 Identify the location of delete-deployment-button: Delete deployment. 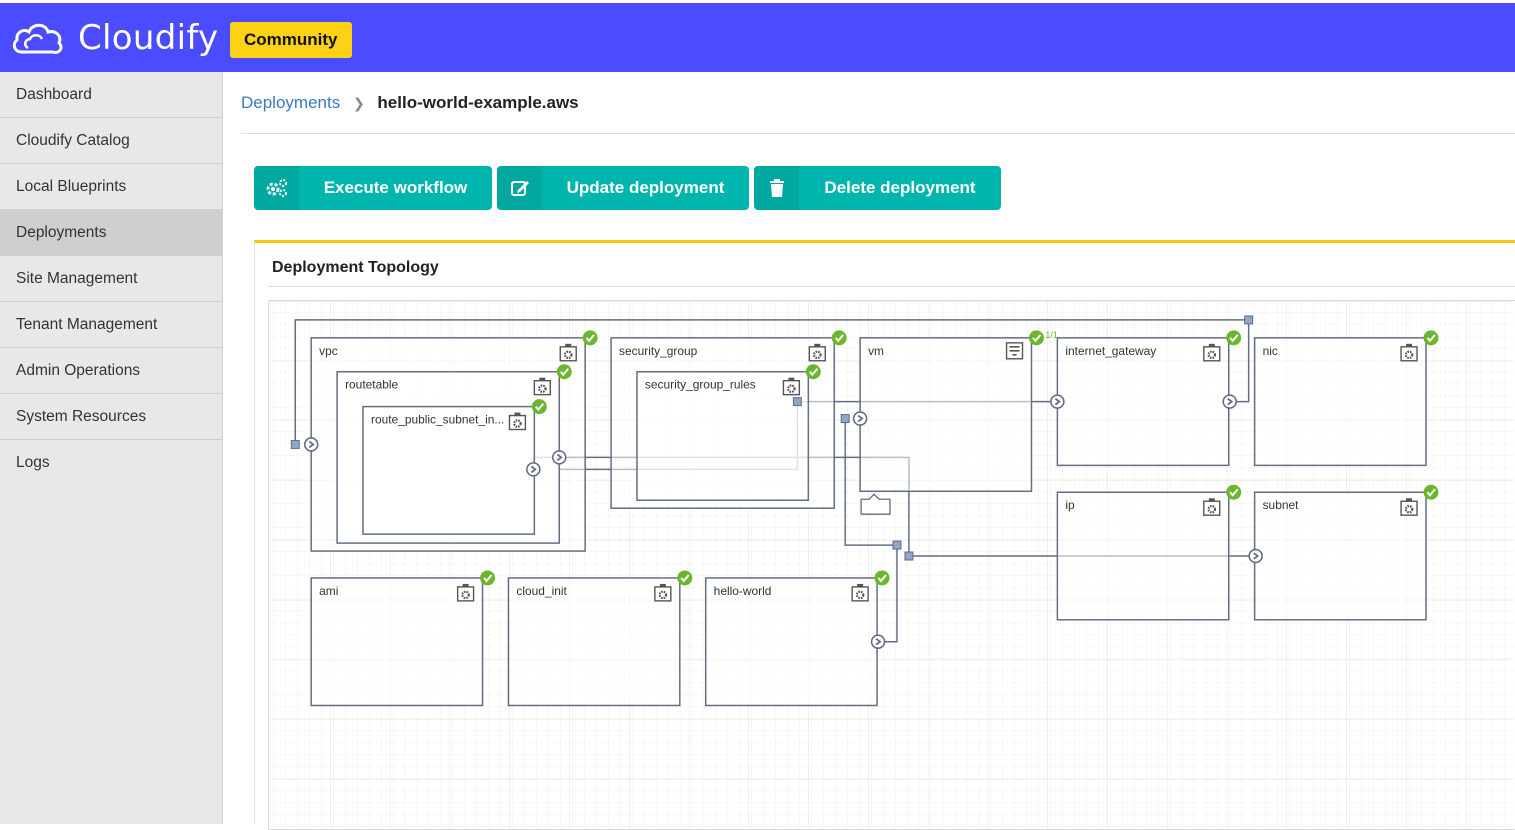
(877, 188).